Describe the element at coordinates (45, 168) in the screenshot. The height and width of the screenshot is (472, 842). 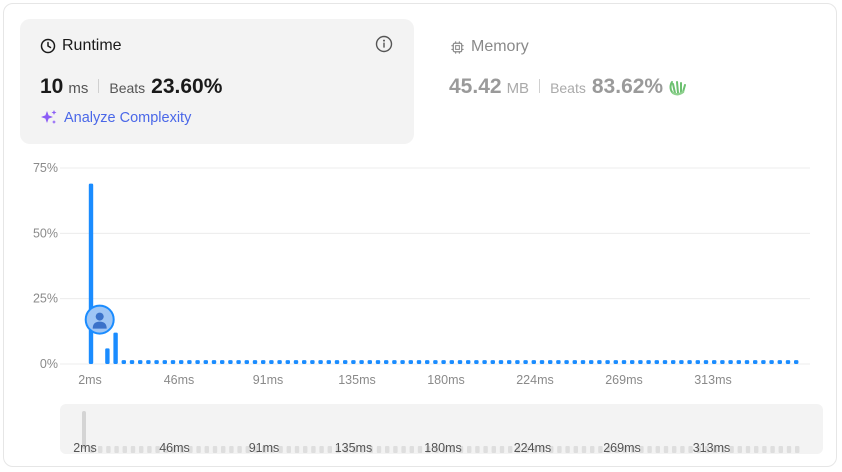
I see `y-tick-label: 75%` at that location.